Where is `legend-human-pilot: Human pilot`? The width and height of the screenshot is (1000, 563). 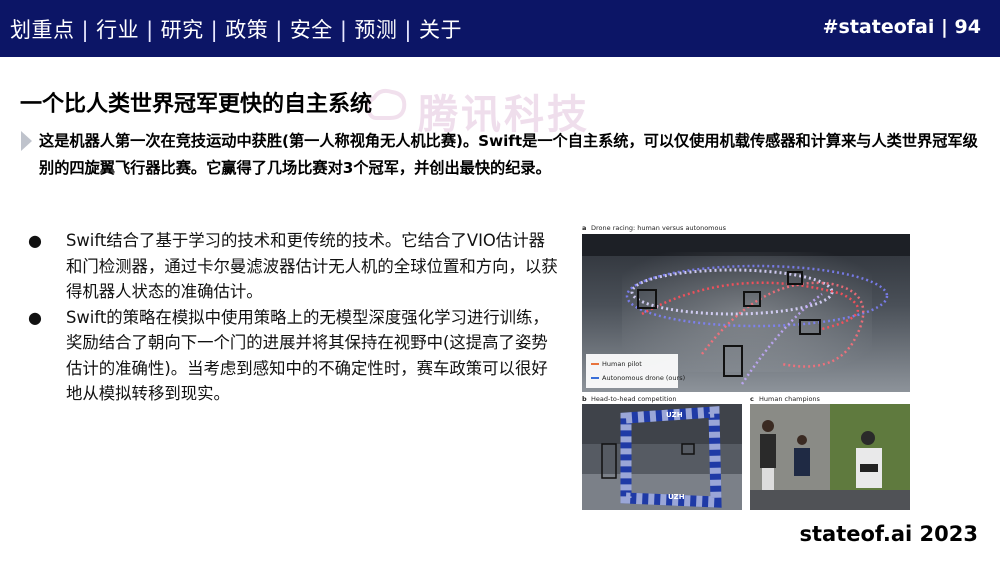
legend-human-pilot: Human pilot is located at coordinates (622, 364).